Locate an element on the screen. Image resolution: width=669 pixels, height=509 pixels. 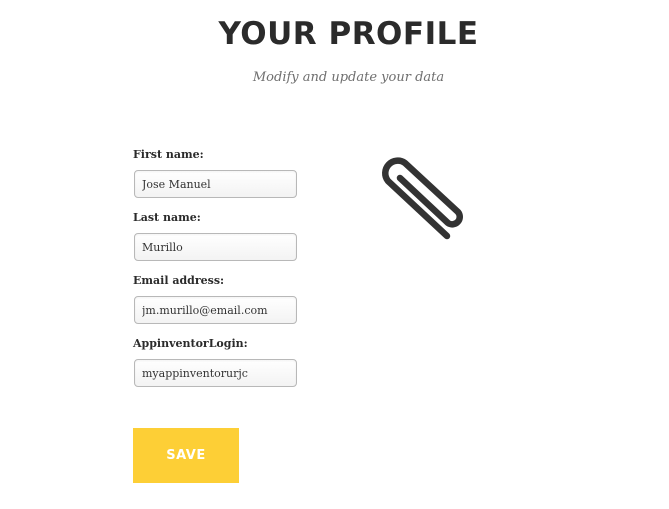
appinventor-login-label: AppinventorLogin: is located at coordinates (190, 343).